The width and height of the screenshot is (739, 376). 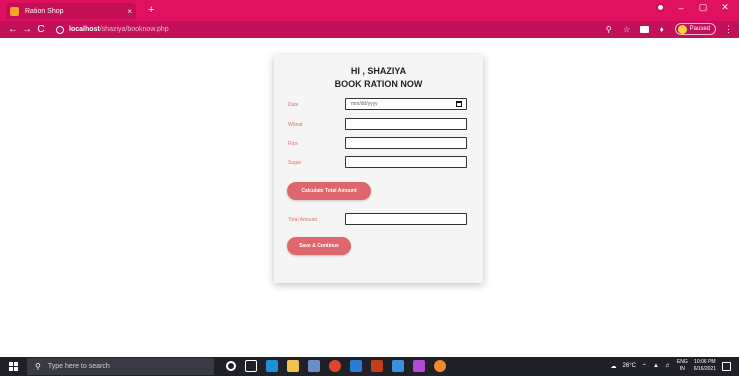 I want to click on taskbar-search-placeholder: Type here to search, so click(x=78, y=366).